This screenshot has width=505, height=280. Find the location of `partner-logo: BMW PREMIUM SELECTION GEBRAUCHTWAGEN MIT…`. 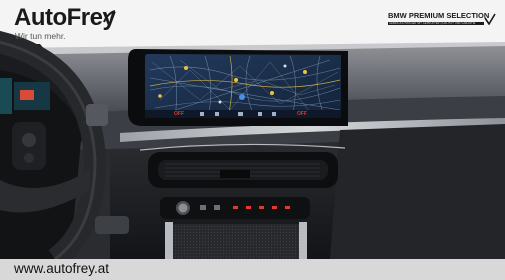

partner-logo: BMW PREMIUM SELECTION GEBRAUCHTWAGEN MIT… is located at coordinates (442, 21).